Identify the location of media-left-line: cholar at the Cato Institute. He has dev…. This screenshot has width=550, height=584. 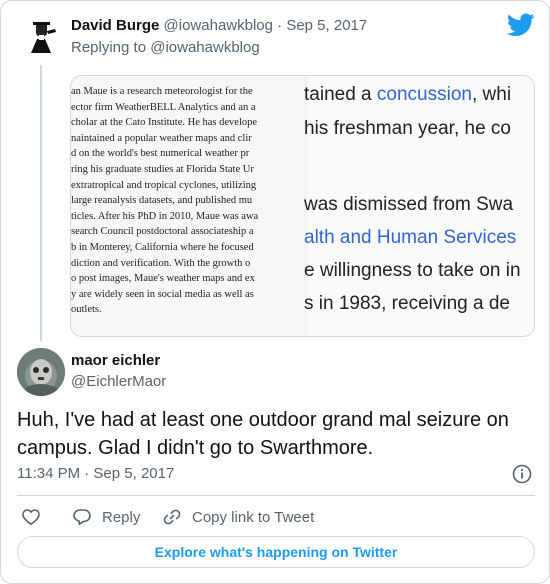
(164, 123).